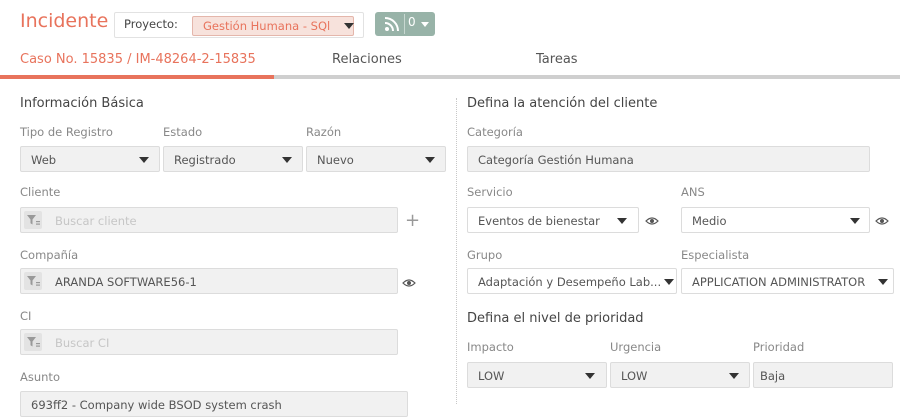 This screenshot has height=420, width=900. Describe the element at coordinates (668, 159) in the screenshot. I see `categoria-field: Categoría Gestión Humana` at that location.